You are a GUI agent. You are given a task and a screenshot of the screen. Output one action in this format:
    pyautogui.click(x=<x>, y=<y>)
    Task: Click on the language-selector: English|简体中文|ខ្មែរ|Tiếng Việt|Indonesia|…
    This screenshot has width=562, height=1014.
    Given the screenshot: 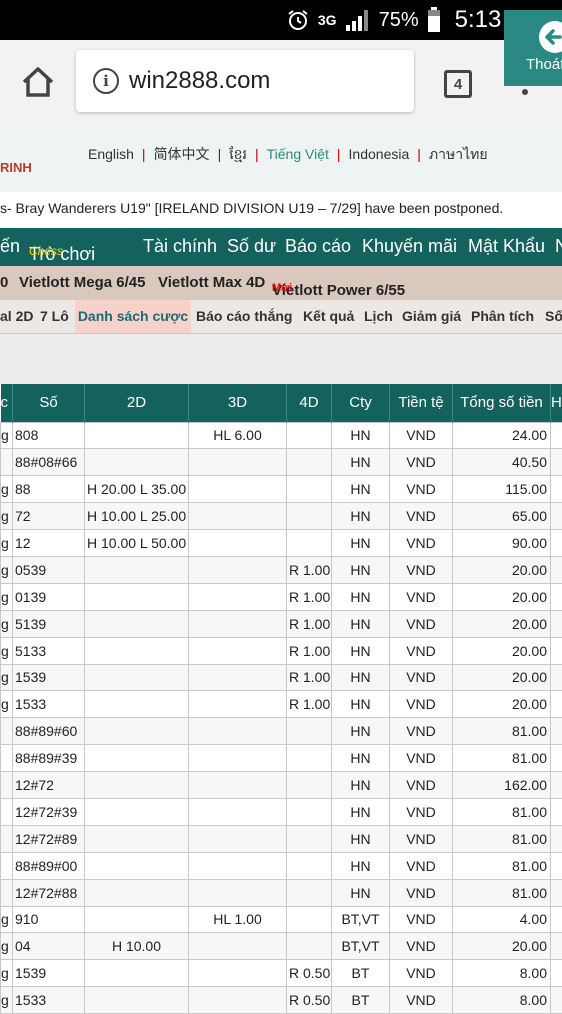 What is the action you would take?
    pyautogui.click(x=298, y=154)
    